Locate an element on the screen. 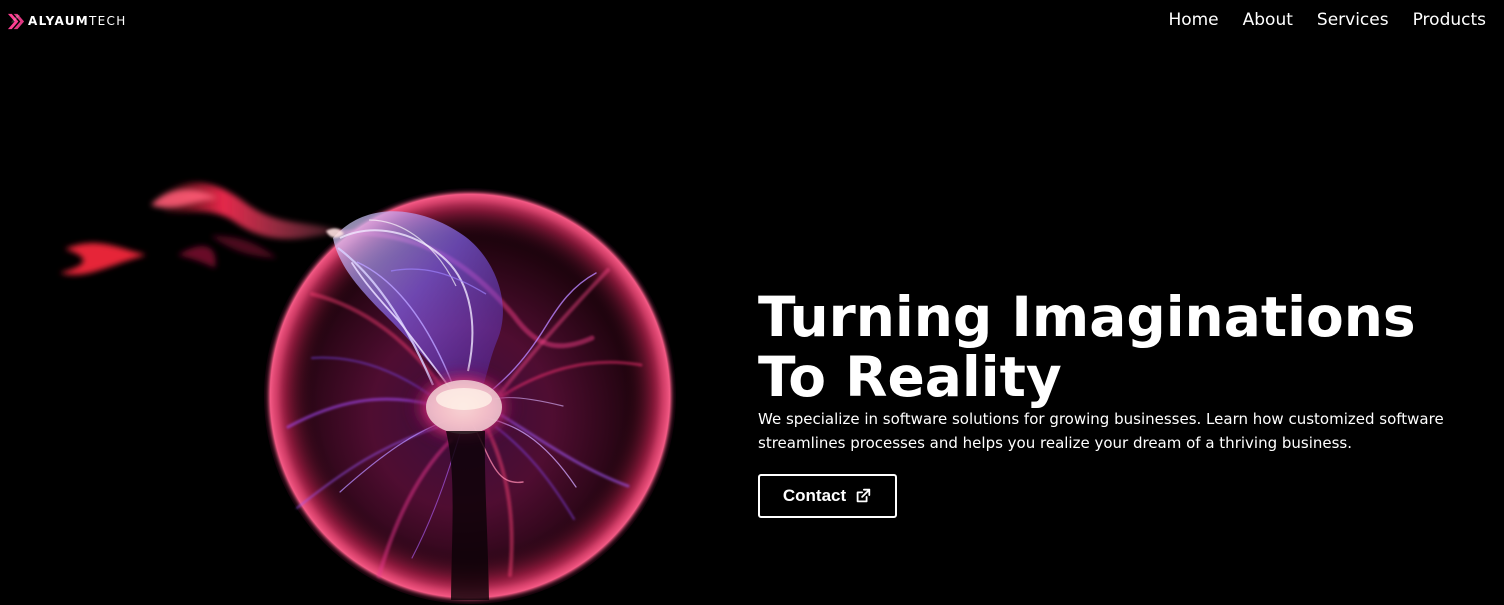 The width and height of the screenshot is (1504, 605). brand-name: ALYAUMTECH is located at coordinates (77, 21).